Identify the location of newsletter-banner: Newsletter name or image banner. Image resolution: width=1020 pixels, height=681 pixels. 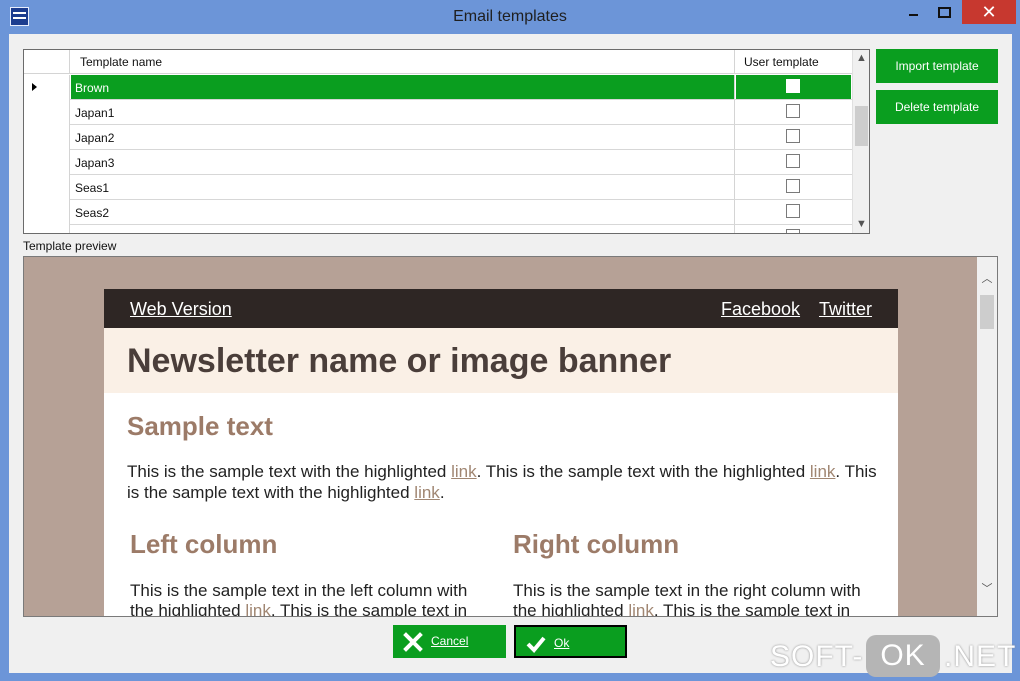
(501, 360).